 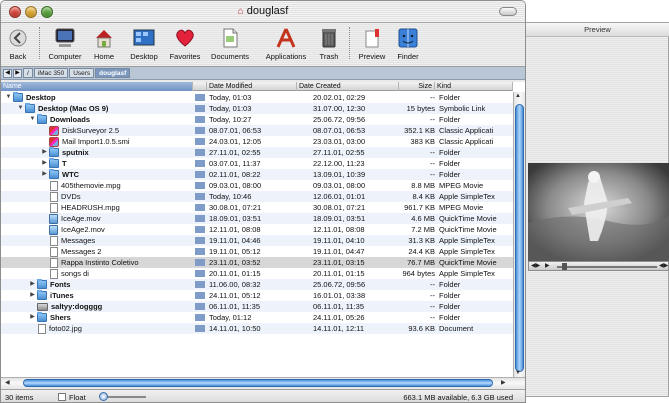 What do you see at coordinates (103, 396) in the screenshot?
I see `slider-knob` at bounding box center [103, 396].